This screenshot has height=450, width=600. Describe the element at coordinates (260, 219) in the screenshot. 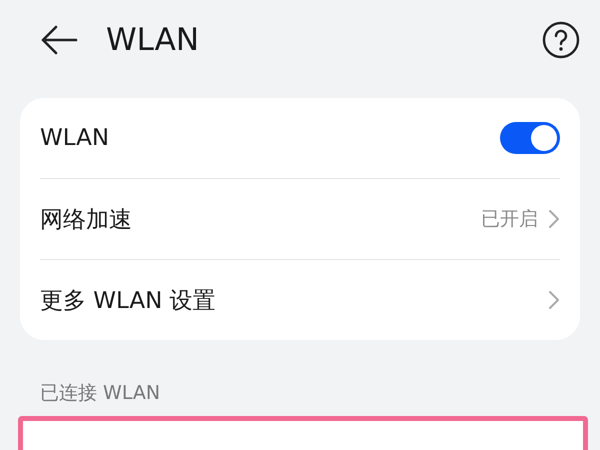

I see `setting-label: 网络加速` at that location.